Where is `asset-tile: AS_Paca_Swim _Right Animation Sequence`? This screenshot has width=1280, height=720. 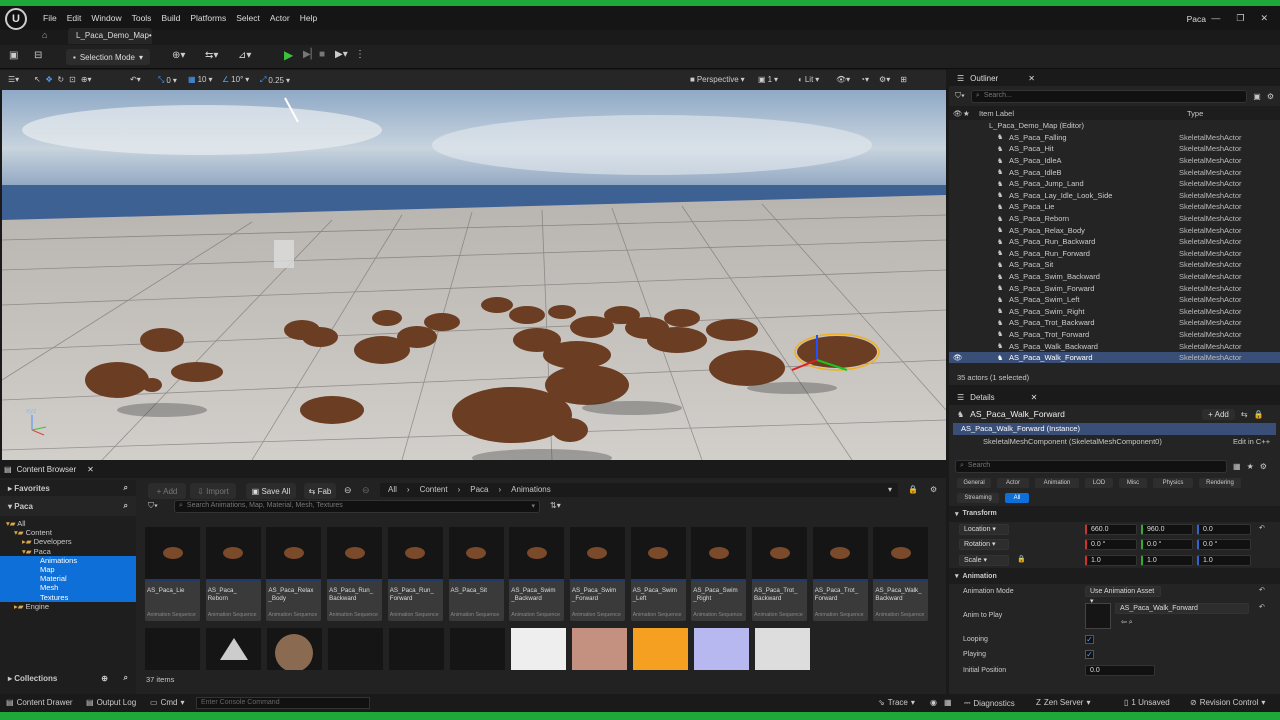
asset-tile: AS_Paca_Swim _Right Animation Sequence is located at coordinates (719, 574).